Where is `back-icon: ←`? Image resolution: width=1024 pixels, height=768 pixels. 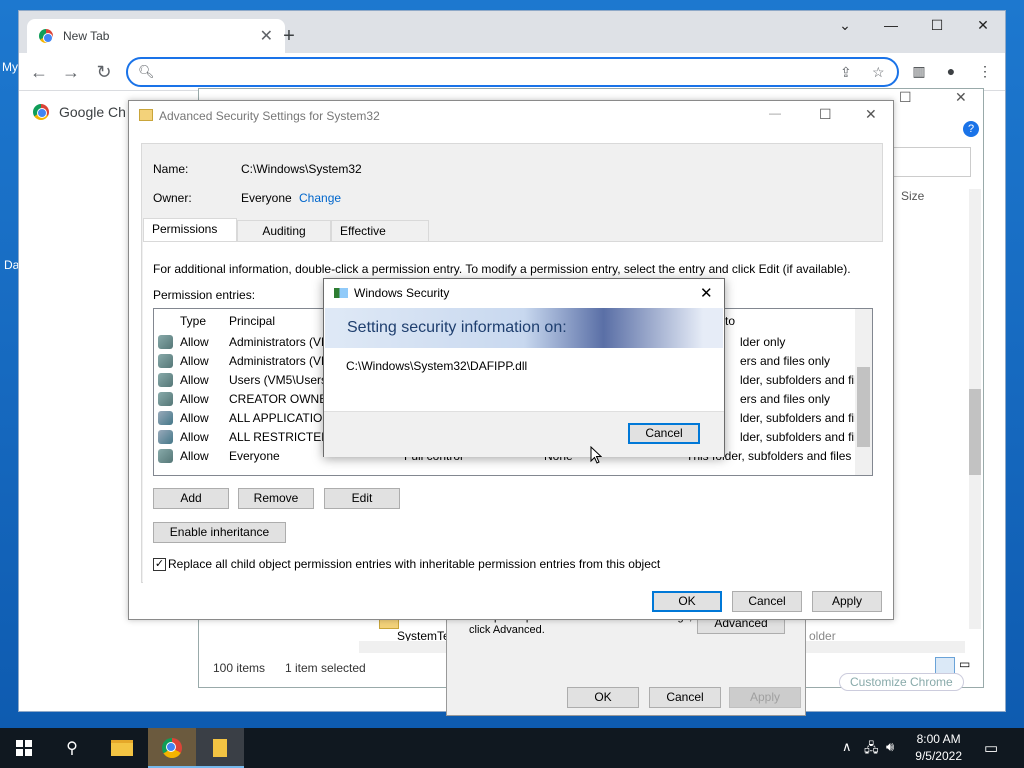
back-icon: ← is located at coordinates (39, 72).